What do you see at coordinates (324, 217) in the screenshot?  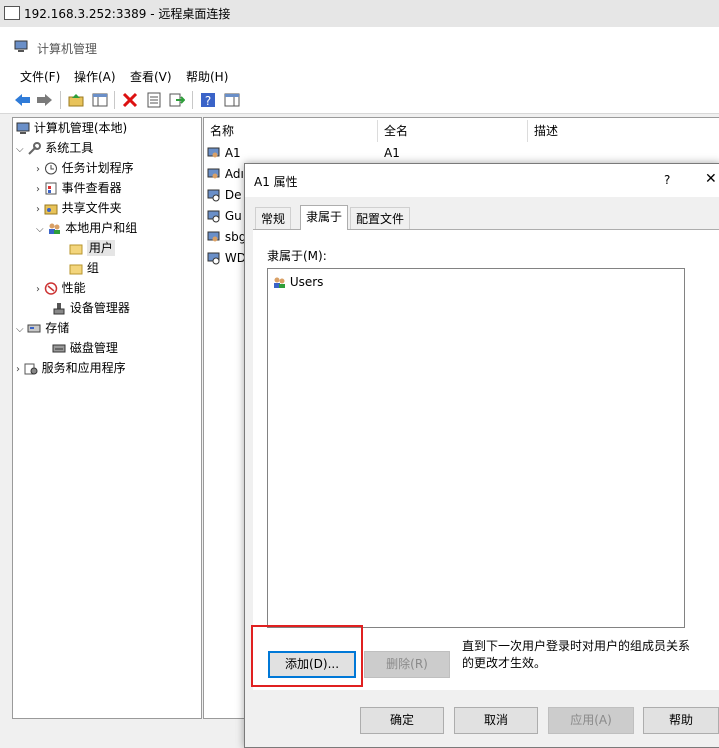 I see `tab-member-of: 隶属于` at bounding box center [324, 217].